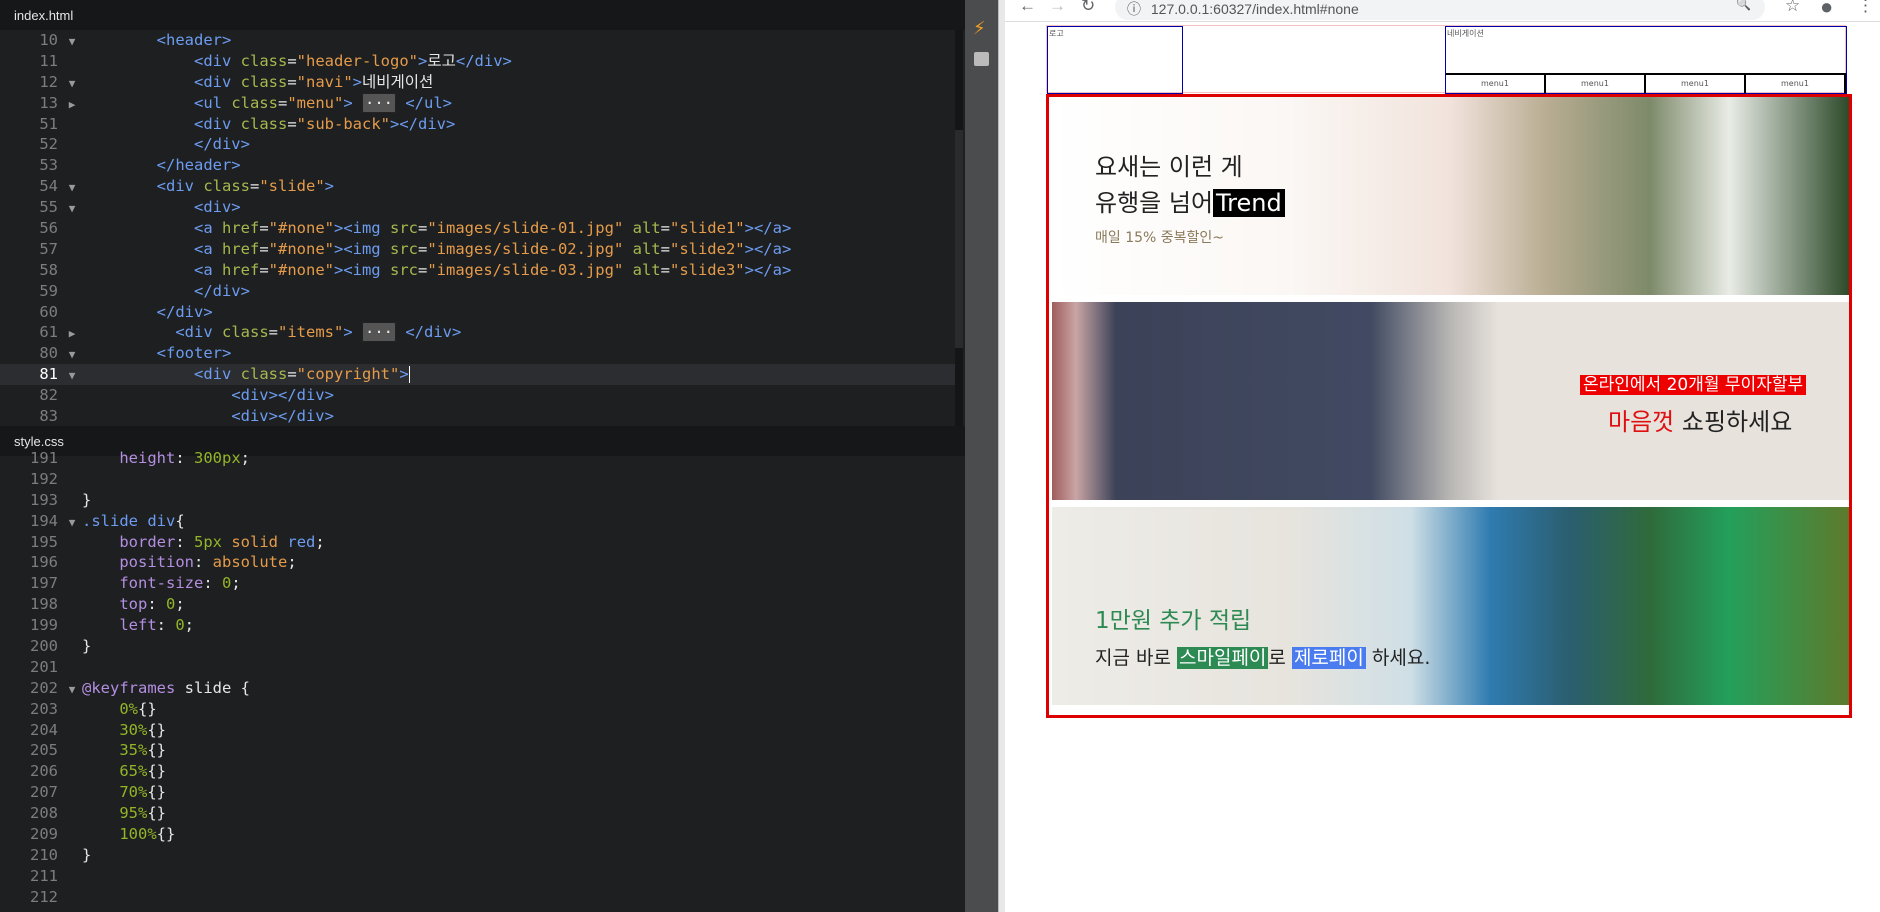  What do you see at coordinates (477, 312) in the screenshot?
I see `code-line: 60 </div>` at bounding box center [477, 312].